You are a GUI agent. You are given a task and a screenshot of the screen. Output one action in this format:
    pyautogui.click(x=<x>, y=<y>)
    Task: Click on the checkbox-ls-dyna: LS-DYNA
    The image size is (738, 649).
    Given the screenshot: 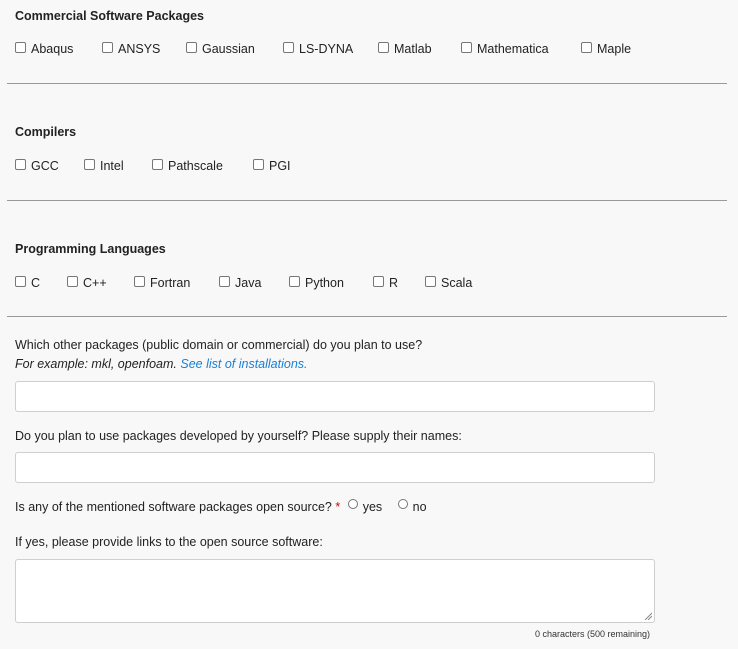 What is the action you would take?
    pyautogui.click(x=318, y=48)
    